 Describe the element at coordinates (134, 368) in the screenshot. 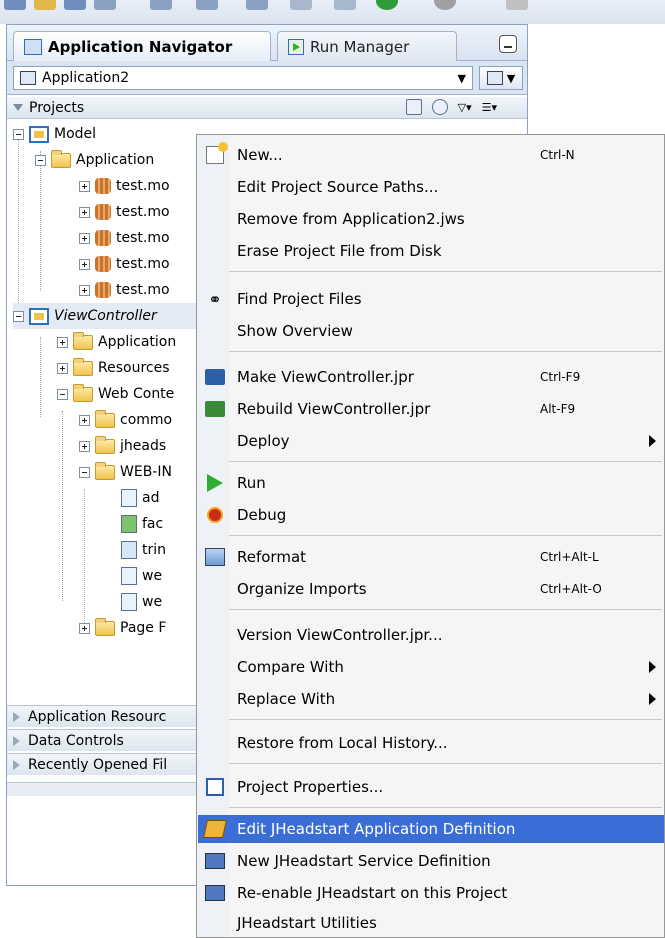

I see `tree-item-label: Resources` at that location.